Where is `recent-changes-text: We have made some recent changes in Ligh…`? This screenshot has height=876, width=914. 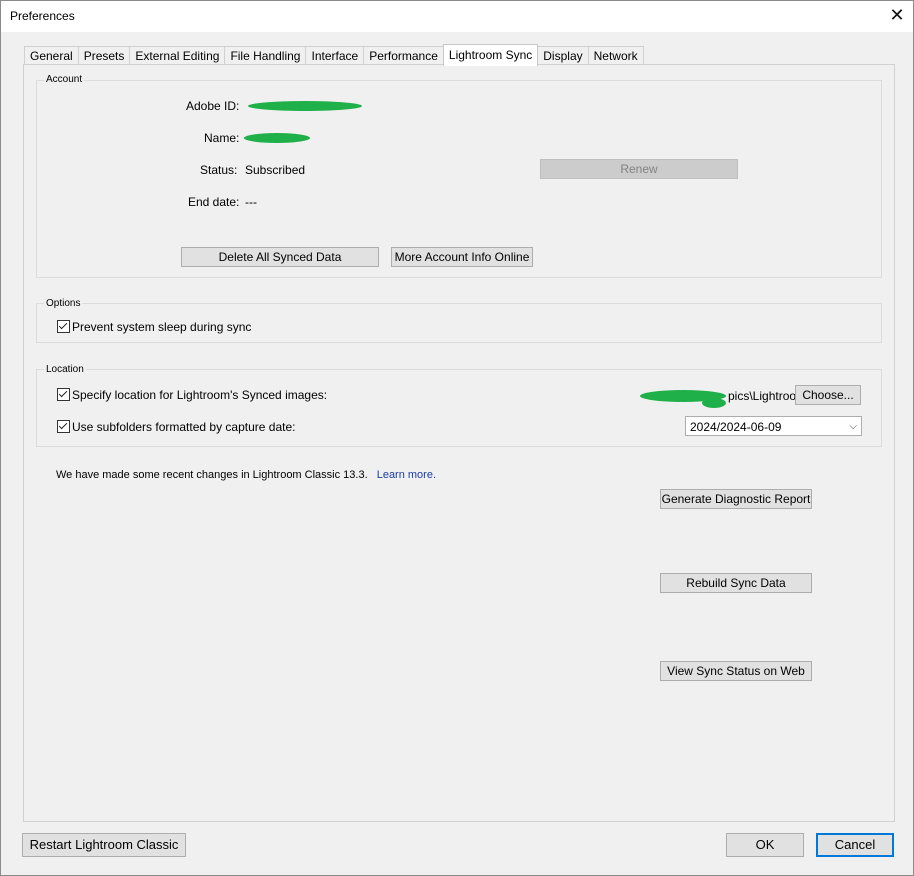
recent-changes-text: We have made some recent changes in Ligh… is located at coordinates (212, 475).